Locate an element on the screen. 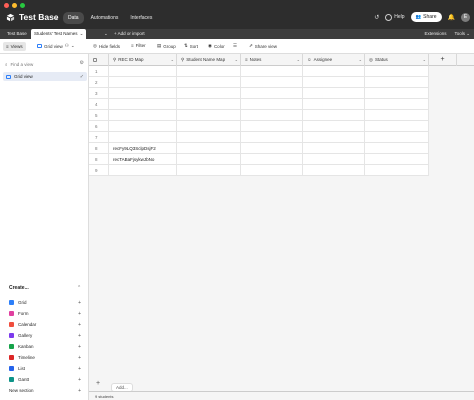 The image size is (474, 400). create-gantt-view: Gantt + is located at coordinates (44, 379).